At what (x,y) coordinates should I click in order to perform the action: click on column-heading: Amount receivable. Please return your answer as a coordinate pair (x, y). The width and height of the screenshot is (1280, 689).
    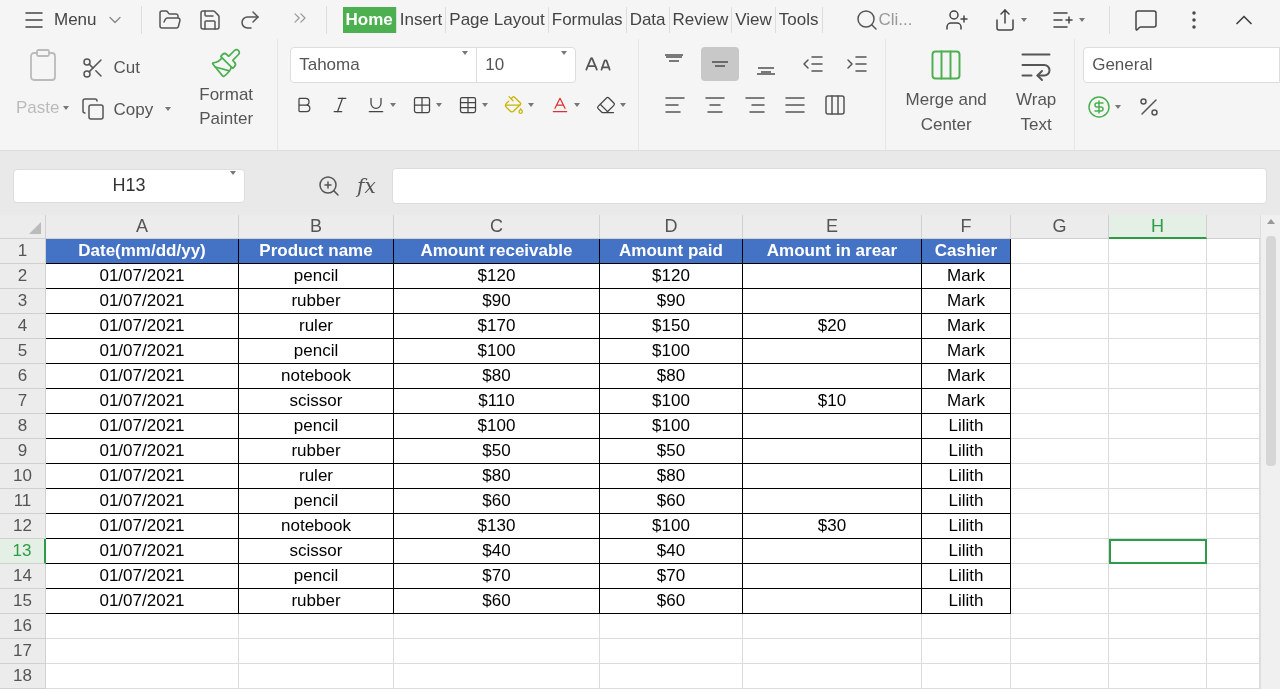
    Looking at the image, I should click on (497, 251).